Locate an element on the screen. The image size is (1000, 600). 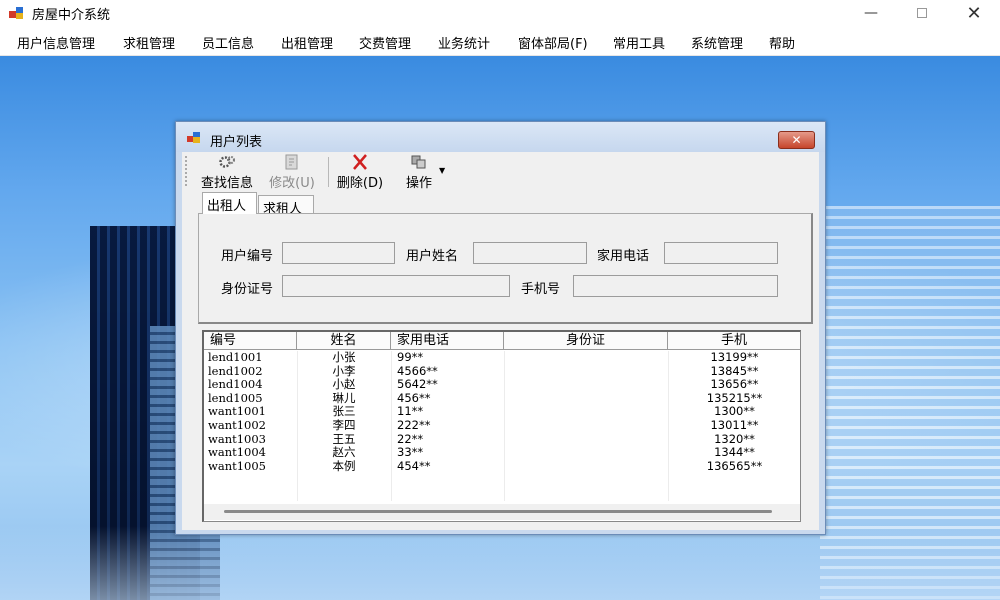
table-row: want1004 赵六 33** 1344** is located at coordinates (502, 452).